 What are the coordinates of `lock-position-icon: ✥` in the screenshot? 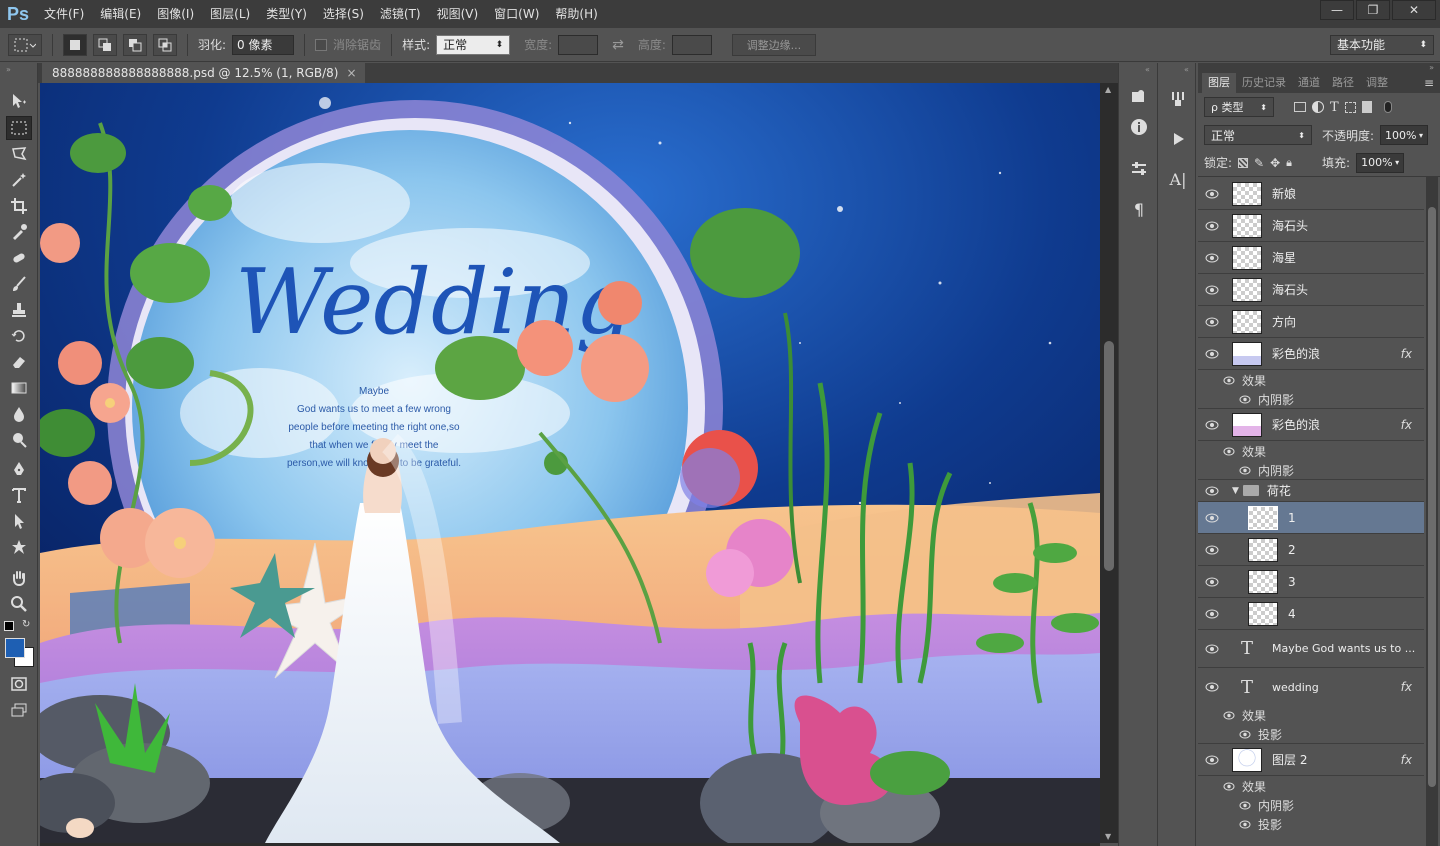 It's located at (1275, 163).